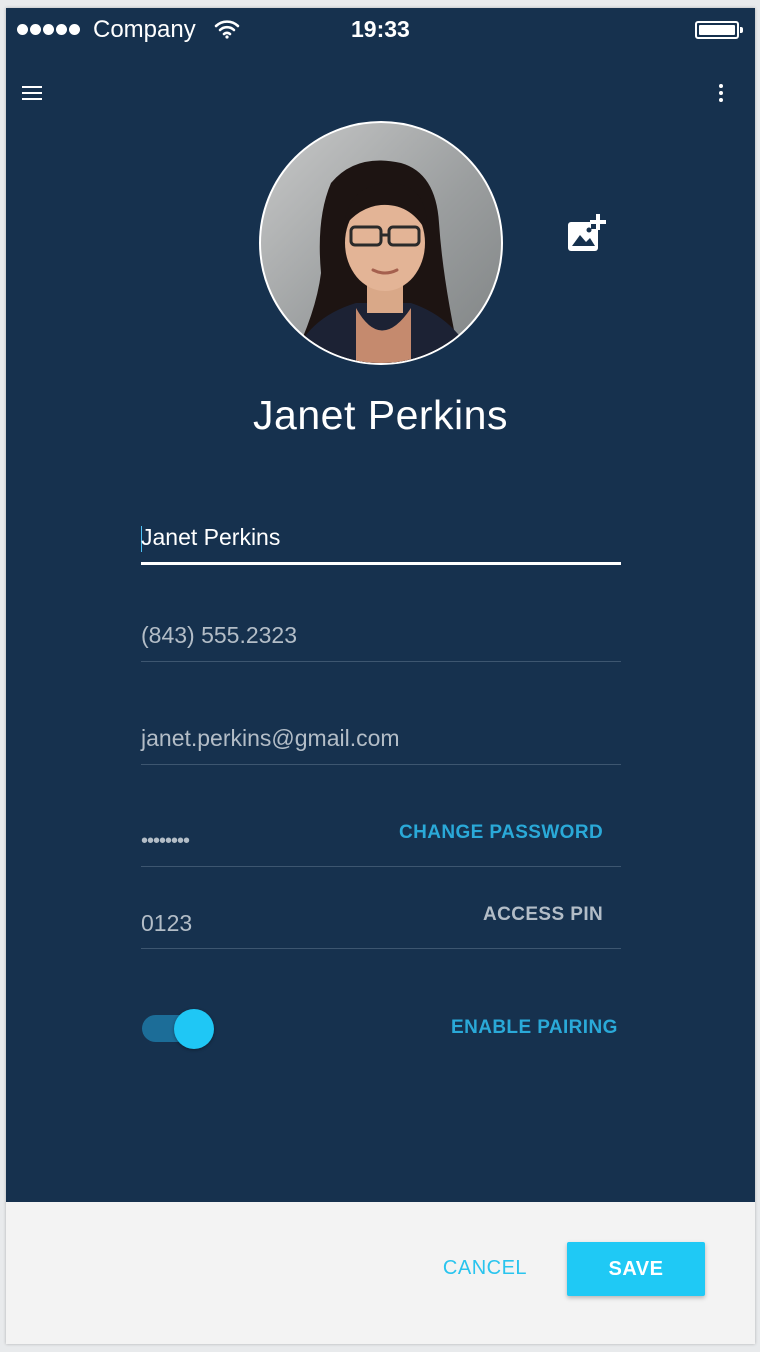  I want to click on enable-pairing-toggle, so click(179, 1029).